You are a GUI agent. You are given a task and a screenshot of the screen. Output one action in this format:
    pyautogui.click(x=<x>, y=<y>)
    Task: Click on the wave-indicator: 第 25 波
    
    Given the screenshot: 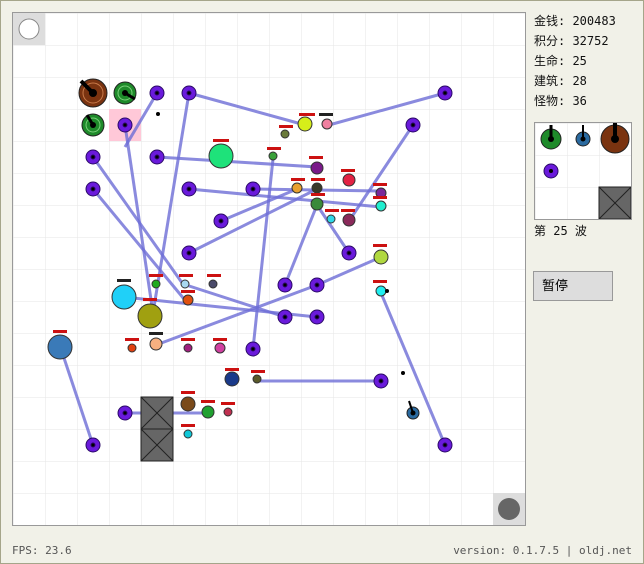 What is the action you would take?
    pyautogui.click(x=560, y=231)
    